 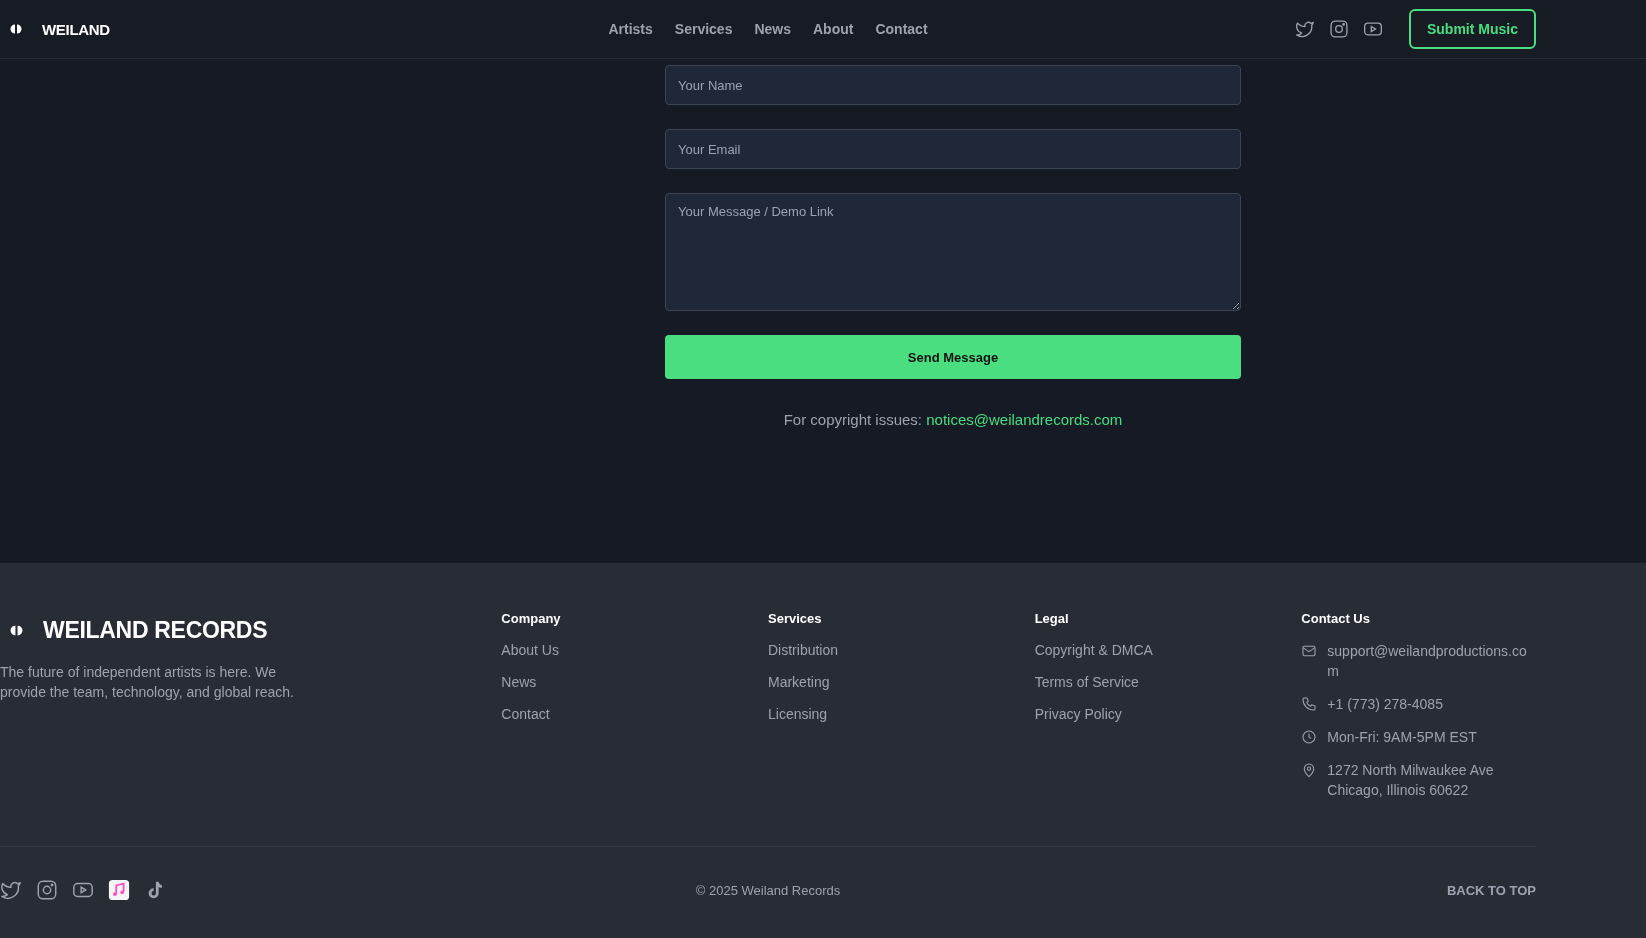 What do you see at coordinates (853, 419) in the screenshot?
I see `copyright-issues-label: For copyright issues:` at bounding box center [853, 419].